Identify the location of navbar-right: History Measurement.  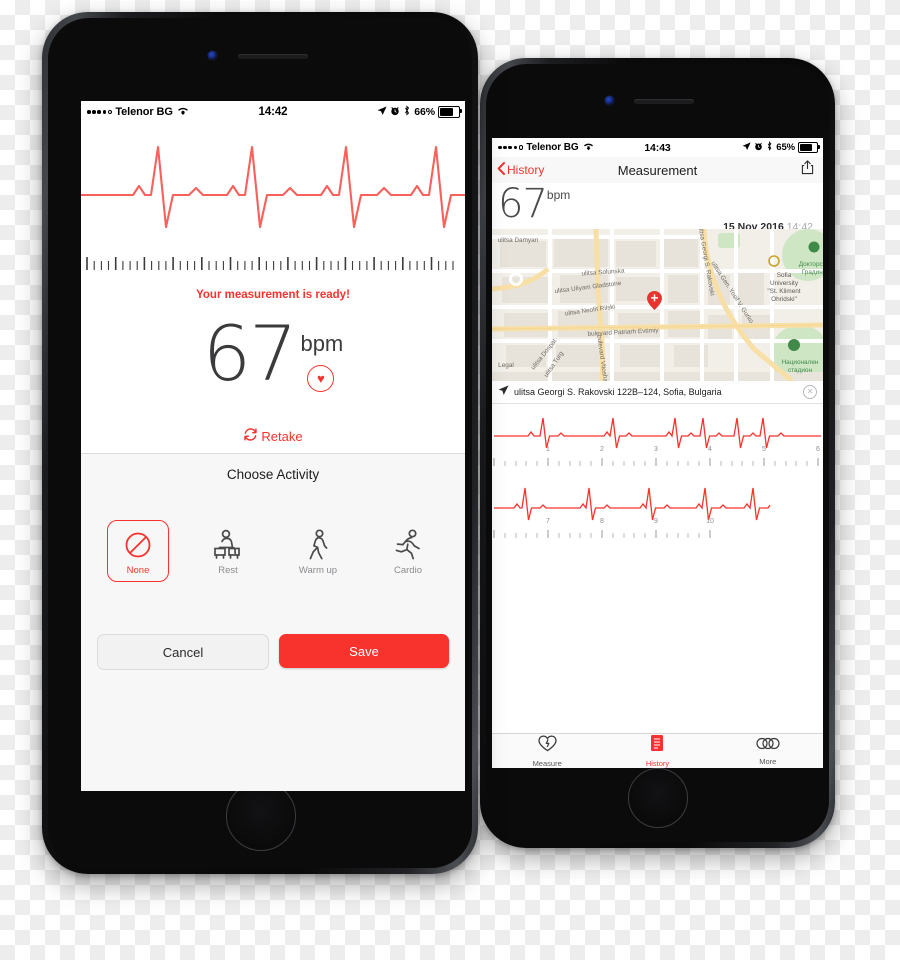
(657, 170).